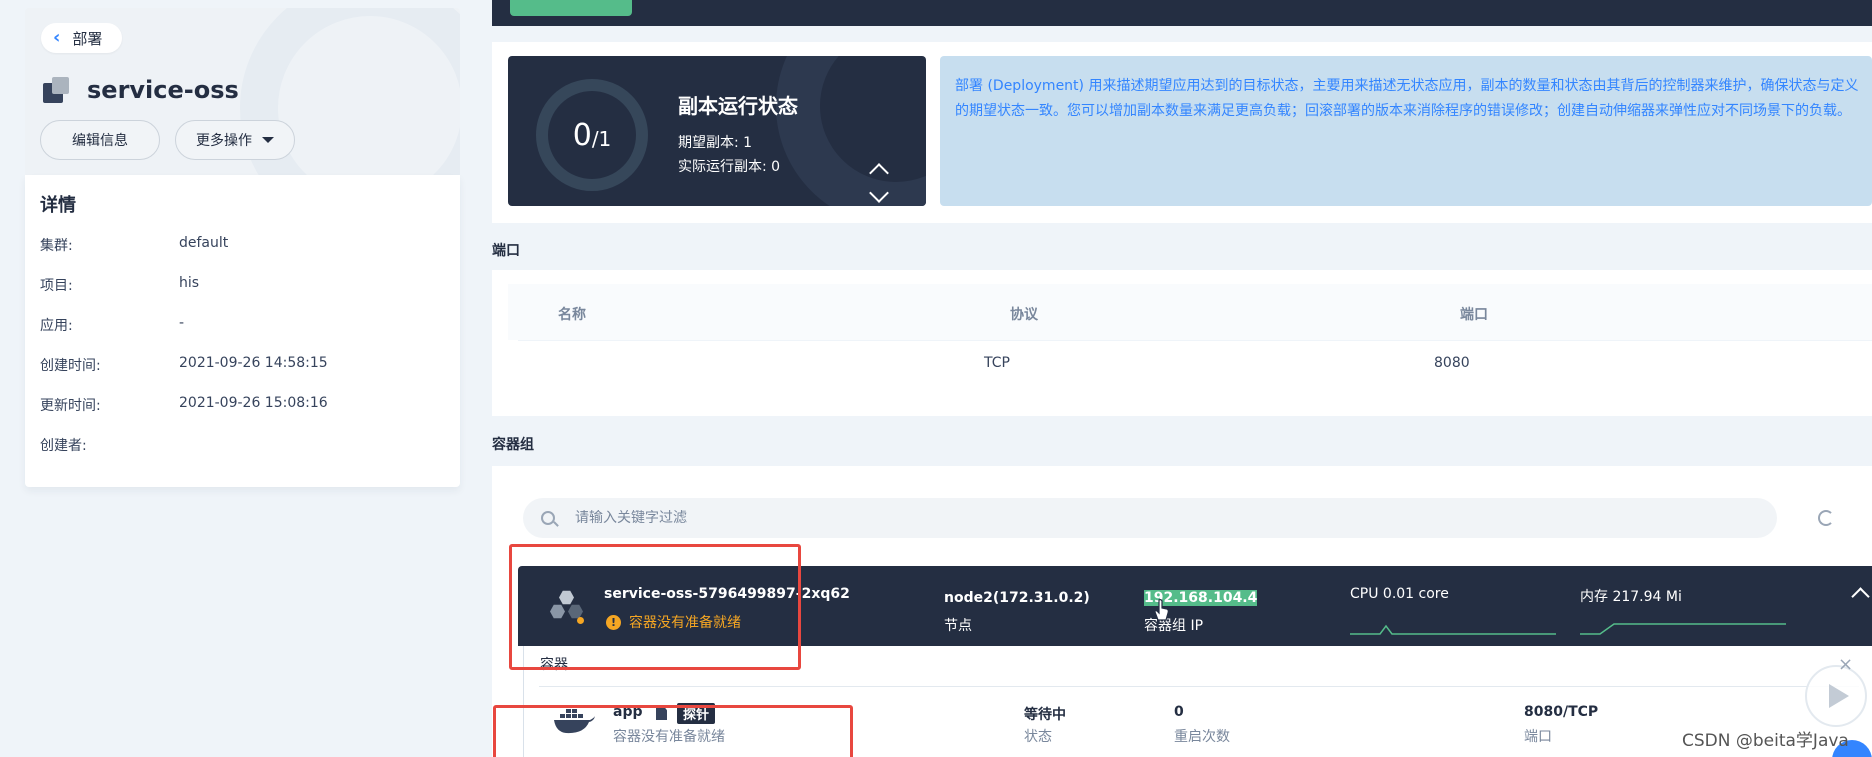 This screenshot has width=1872, height=757. I want to click on search-icon, so click(548, 518).